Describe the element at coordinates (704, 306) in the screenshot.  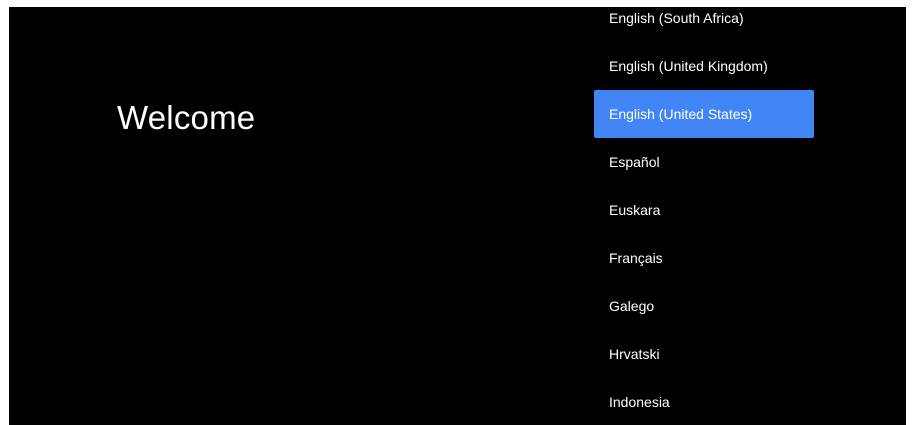
I see `language-item-galego: Galego` at that location.